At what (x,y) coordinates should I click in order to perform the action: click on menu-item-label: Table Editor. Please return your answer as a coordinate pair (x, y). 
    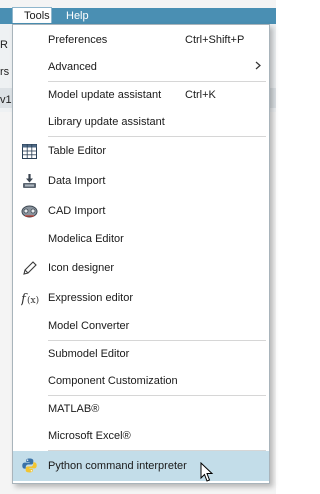
    Looking at the image, I should click on (77, 151).